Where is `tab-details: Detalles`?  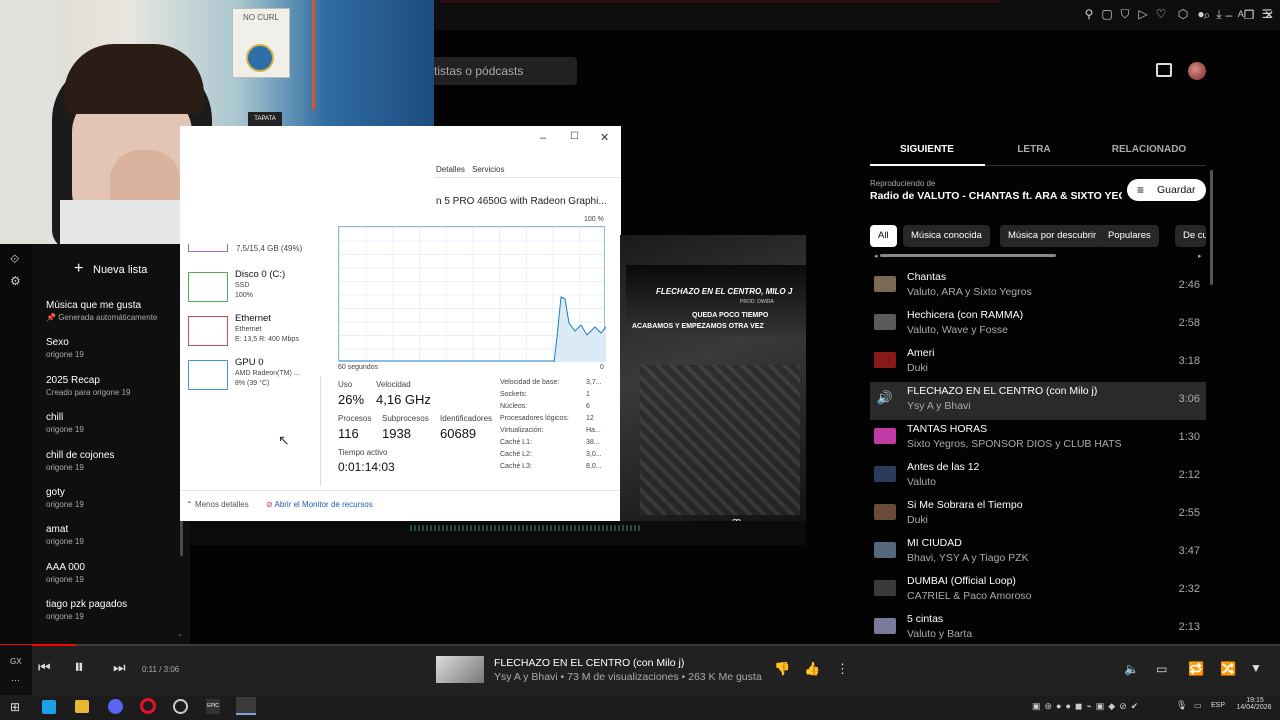
tab-details: Detalles is located at coordinates (450, 169).